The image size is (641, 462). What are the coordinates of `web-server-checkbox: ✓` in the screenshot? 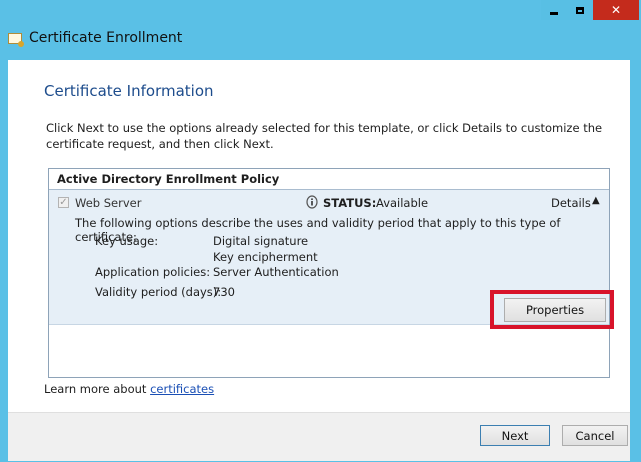 It's located at (63, 202).